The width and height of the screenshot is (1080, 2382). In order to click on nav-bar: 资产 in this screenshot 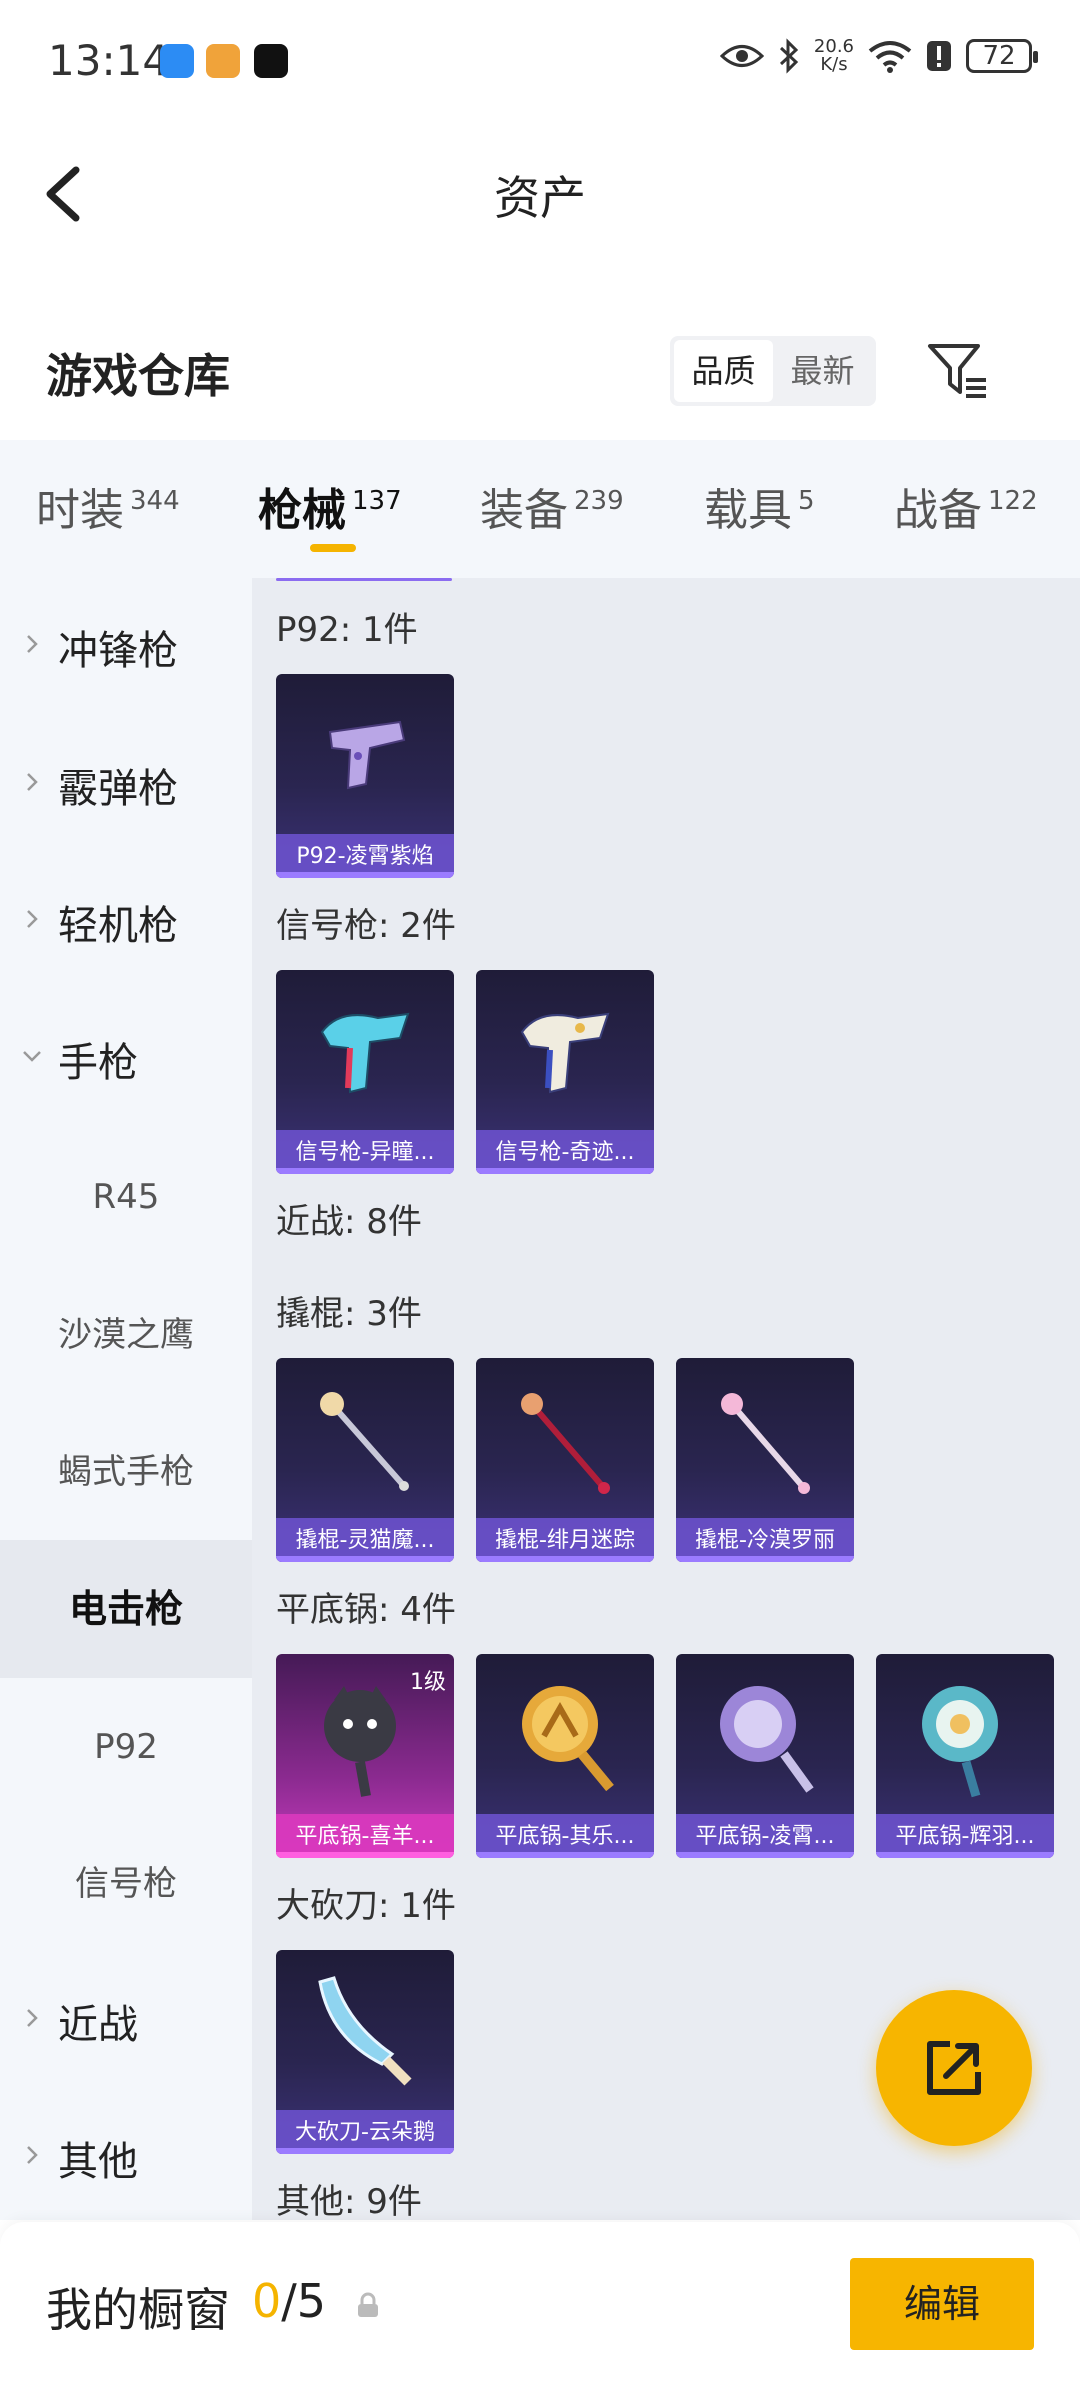, I will do `click(540, 195)`.